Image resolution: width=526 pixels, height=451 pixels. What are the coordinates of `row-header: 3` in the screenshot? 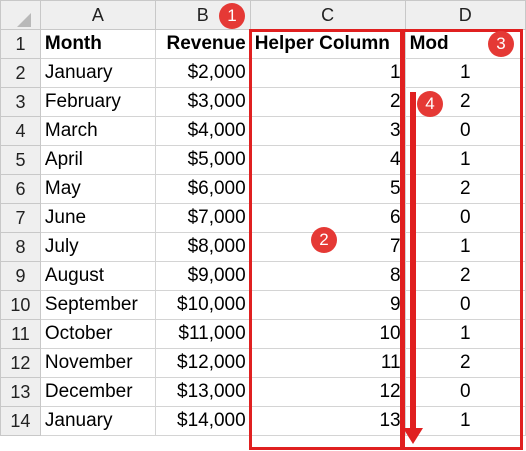 It's located at (20, 102).